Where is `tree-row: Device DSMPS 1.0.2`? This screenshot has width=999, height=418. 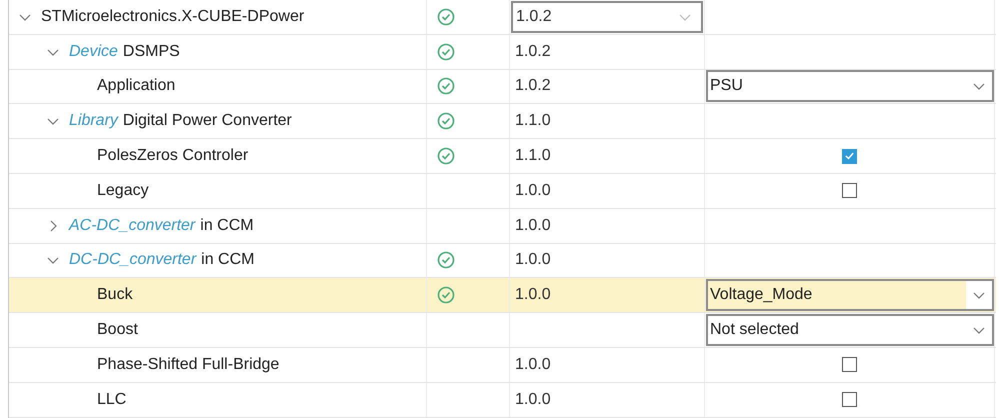 tree-row: Device DSMPS 1.0.2 is located at coordinates (502, 52).